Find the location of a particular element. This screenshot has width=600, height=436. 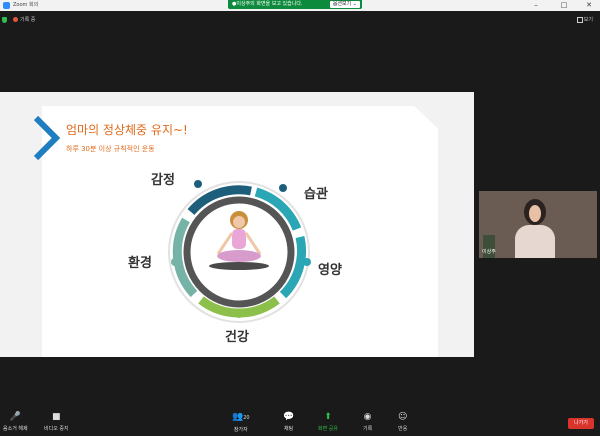

share-screen-icon: ⬆ is located at coordinates (328, 417).